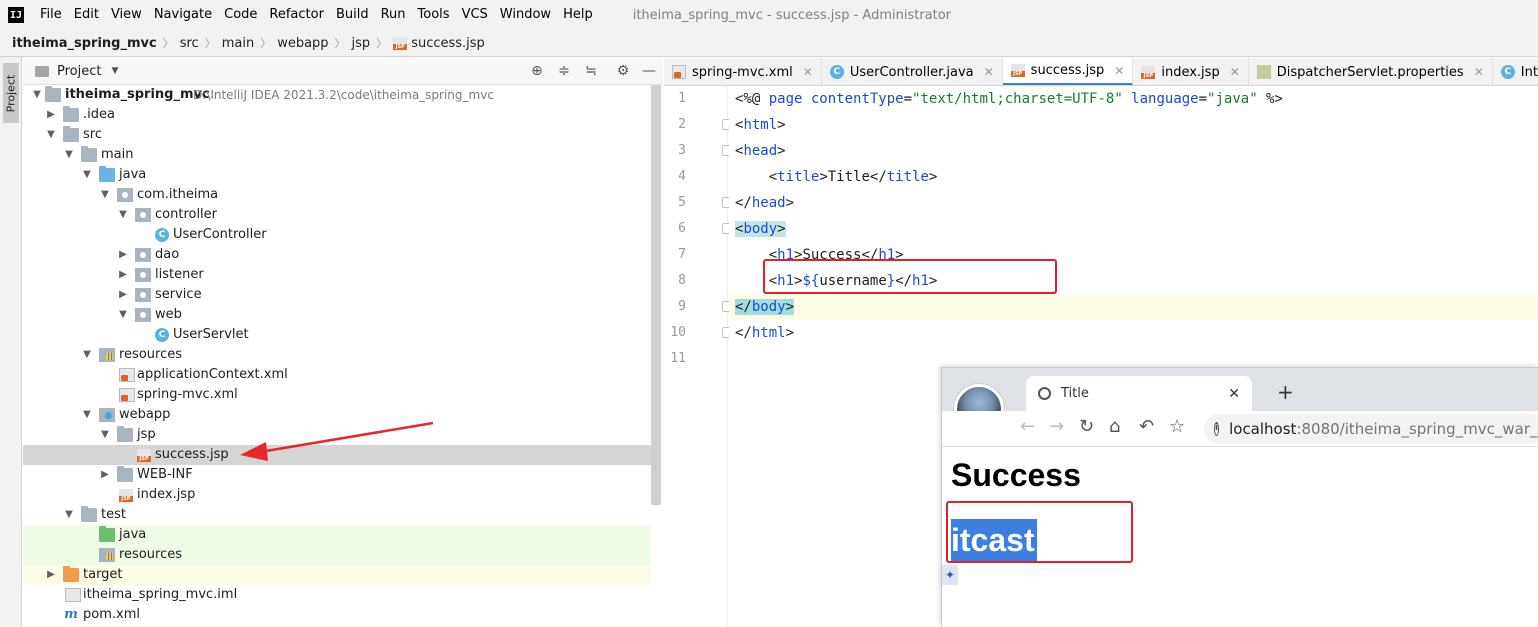  What do you see at coordinates (743, 71) in the screenshot?
I see `tab-spring-mvc-xml: spring-mvc.xml ✕` at bounding box center [743, 71].